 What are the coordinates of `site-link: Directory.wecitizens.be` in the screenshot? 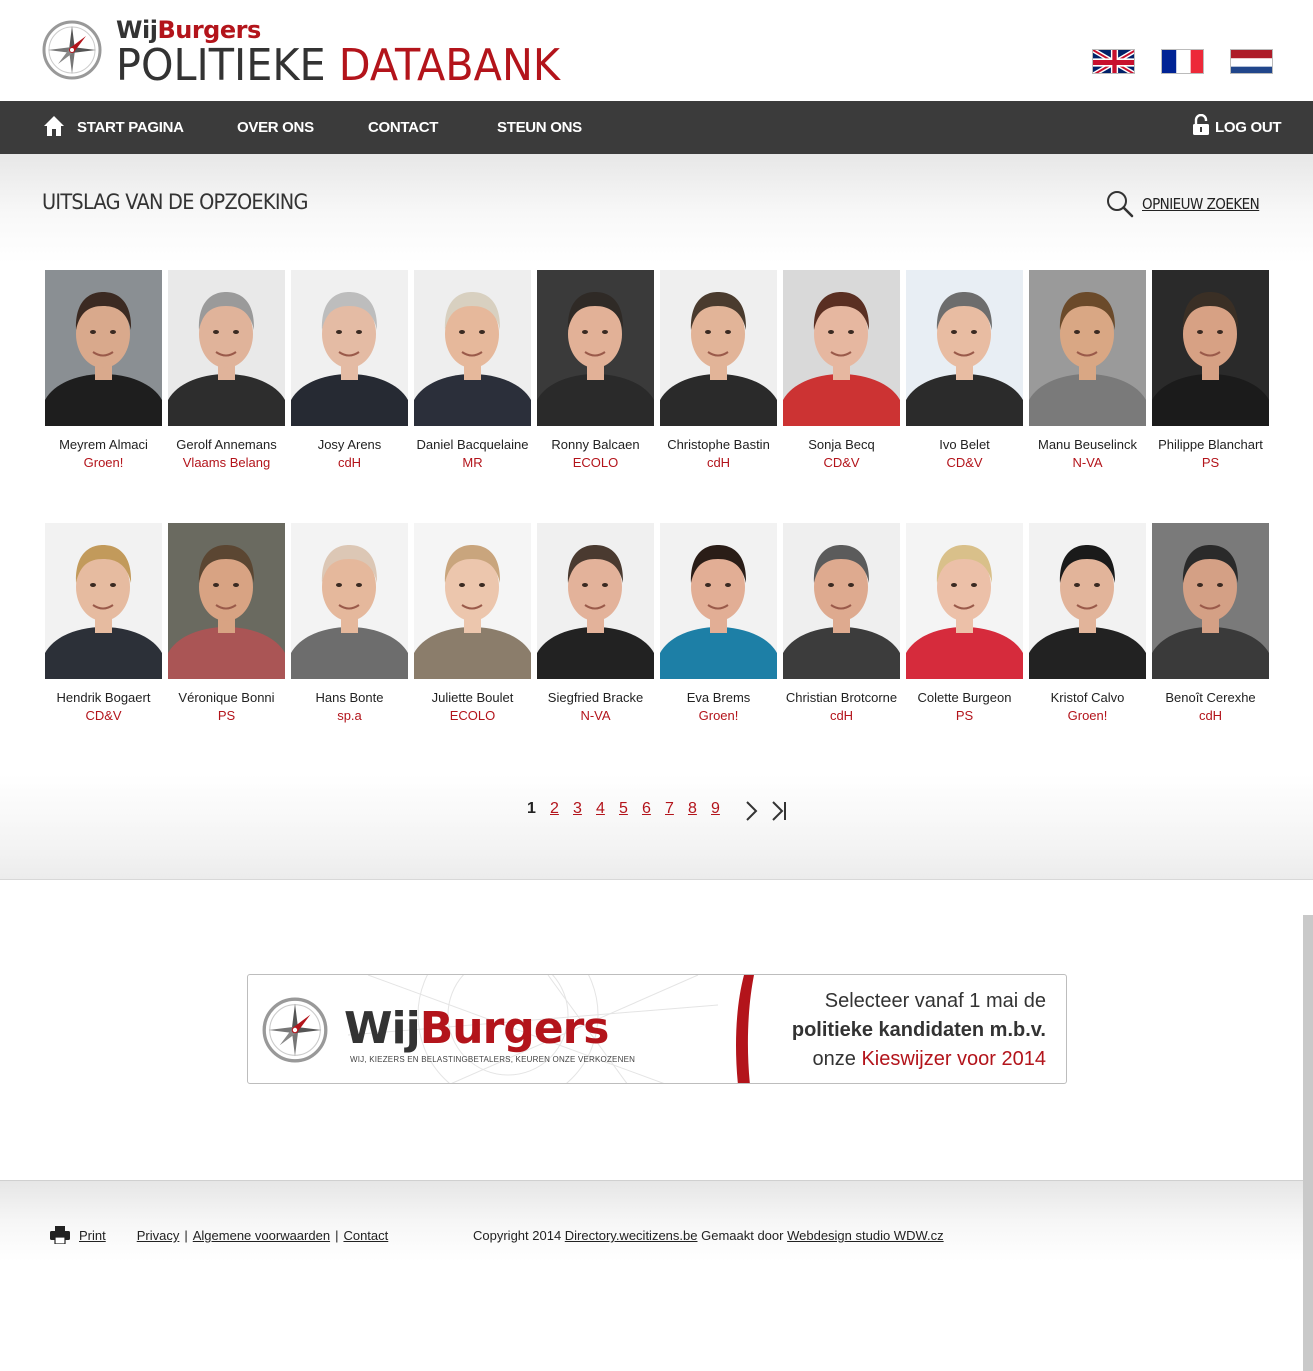 It's located at (631, 1235).